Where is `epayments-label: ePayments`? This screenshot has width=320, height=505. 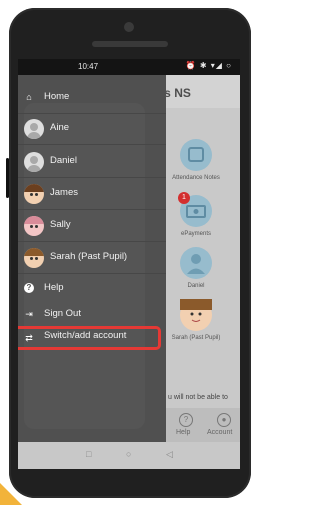 epayments-label: ePayments is located at coordinates (195, 234).